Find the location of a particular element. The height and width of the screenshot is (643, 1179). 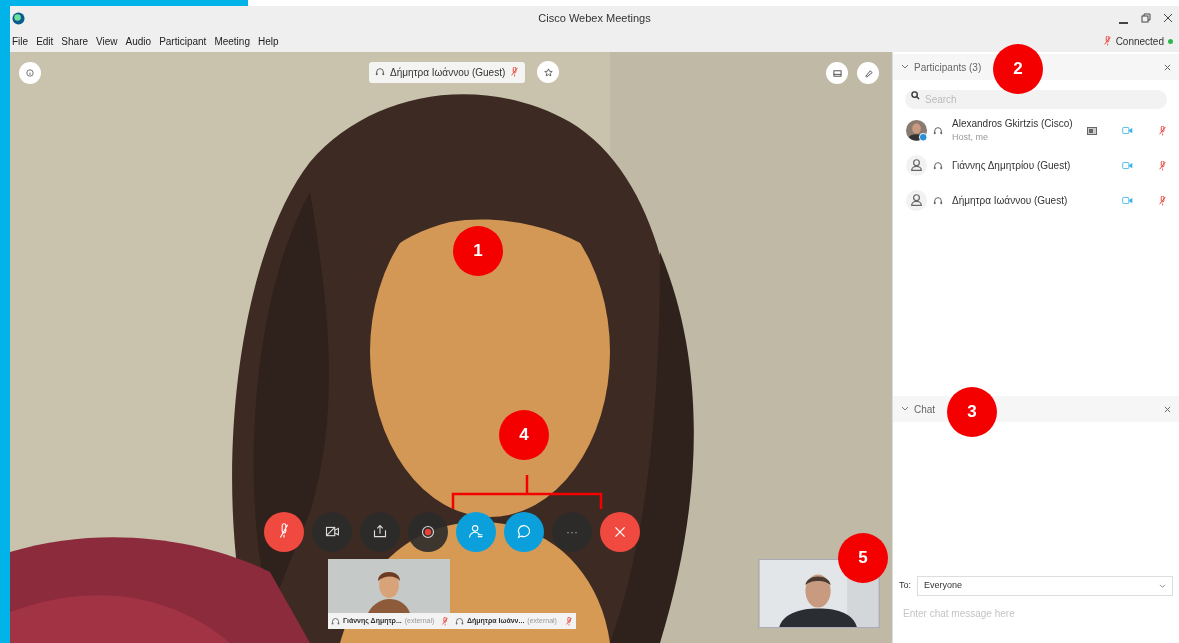

menu-item: Share is located at coordinates (75, 41).